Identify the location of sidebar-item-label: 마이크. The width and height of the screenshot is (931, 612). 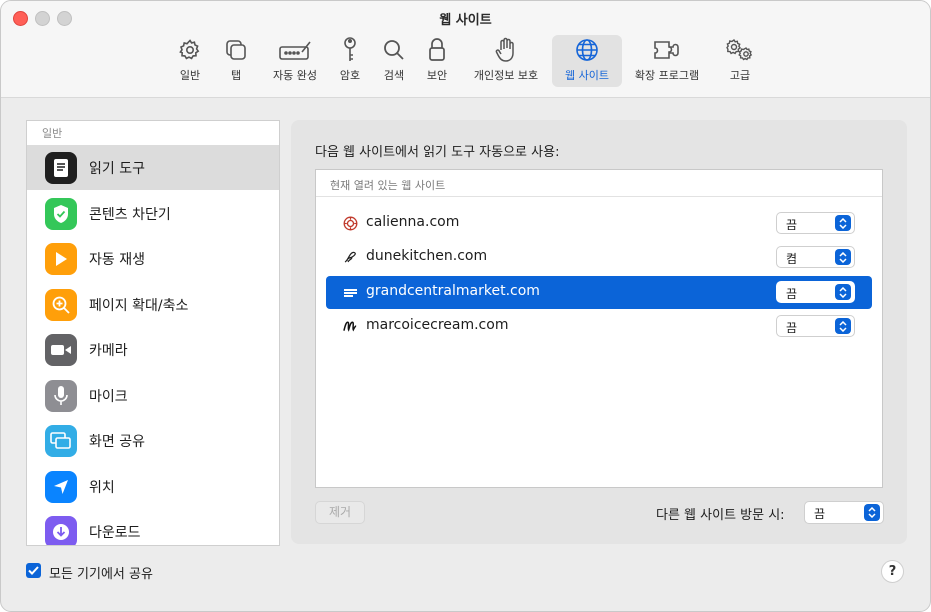
(108, 396).